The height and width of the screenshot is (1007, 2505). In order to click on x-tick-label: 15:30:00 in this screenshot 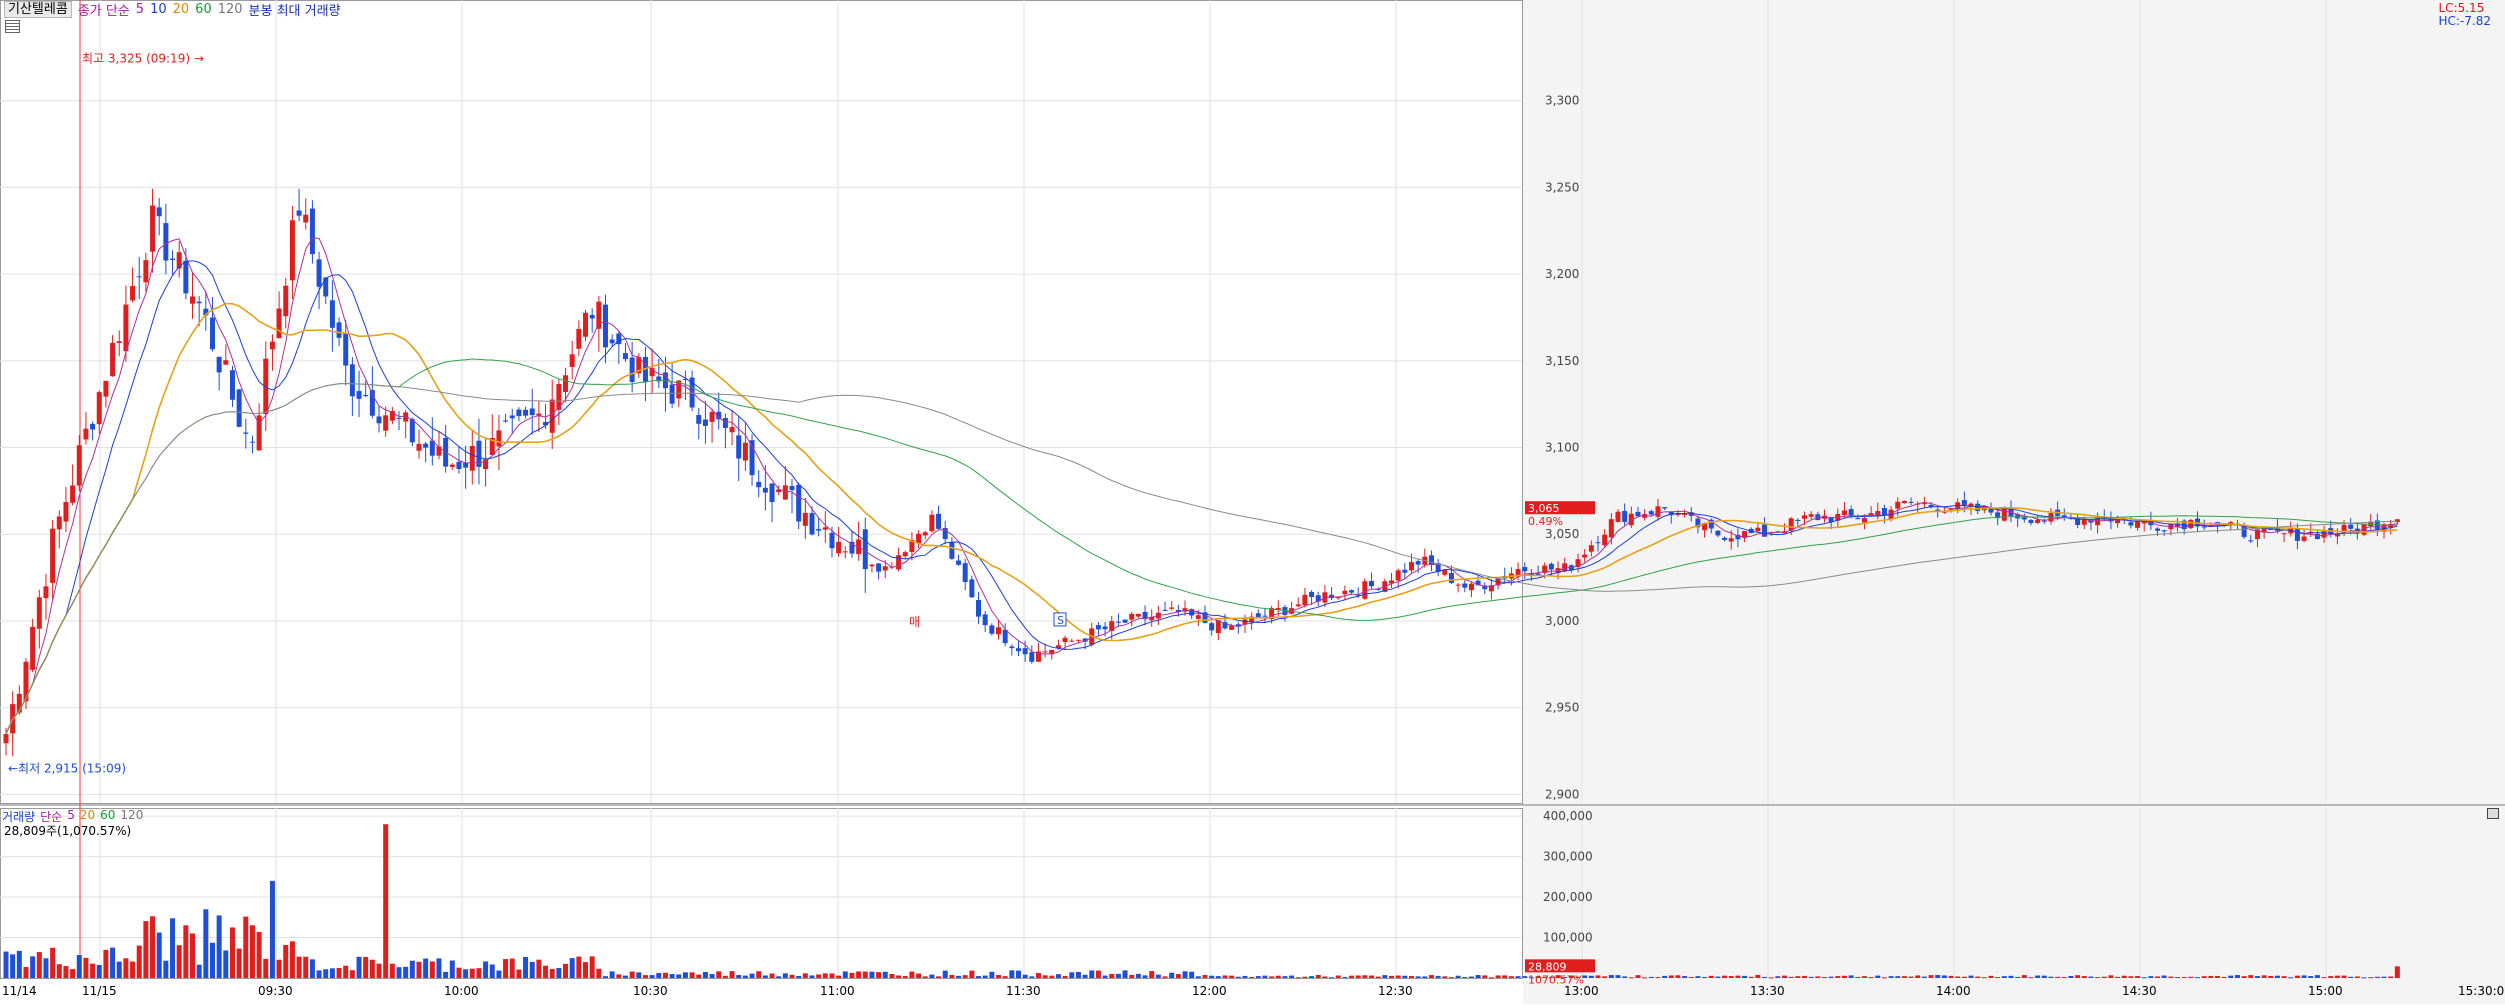, I will do `click(2481, 991)`.